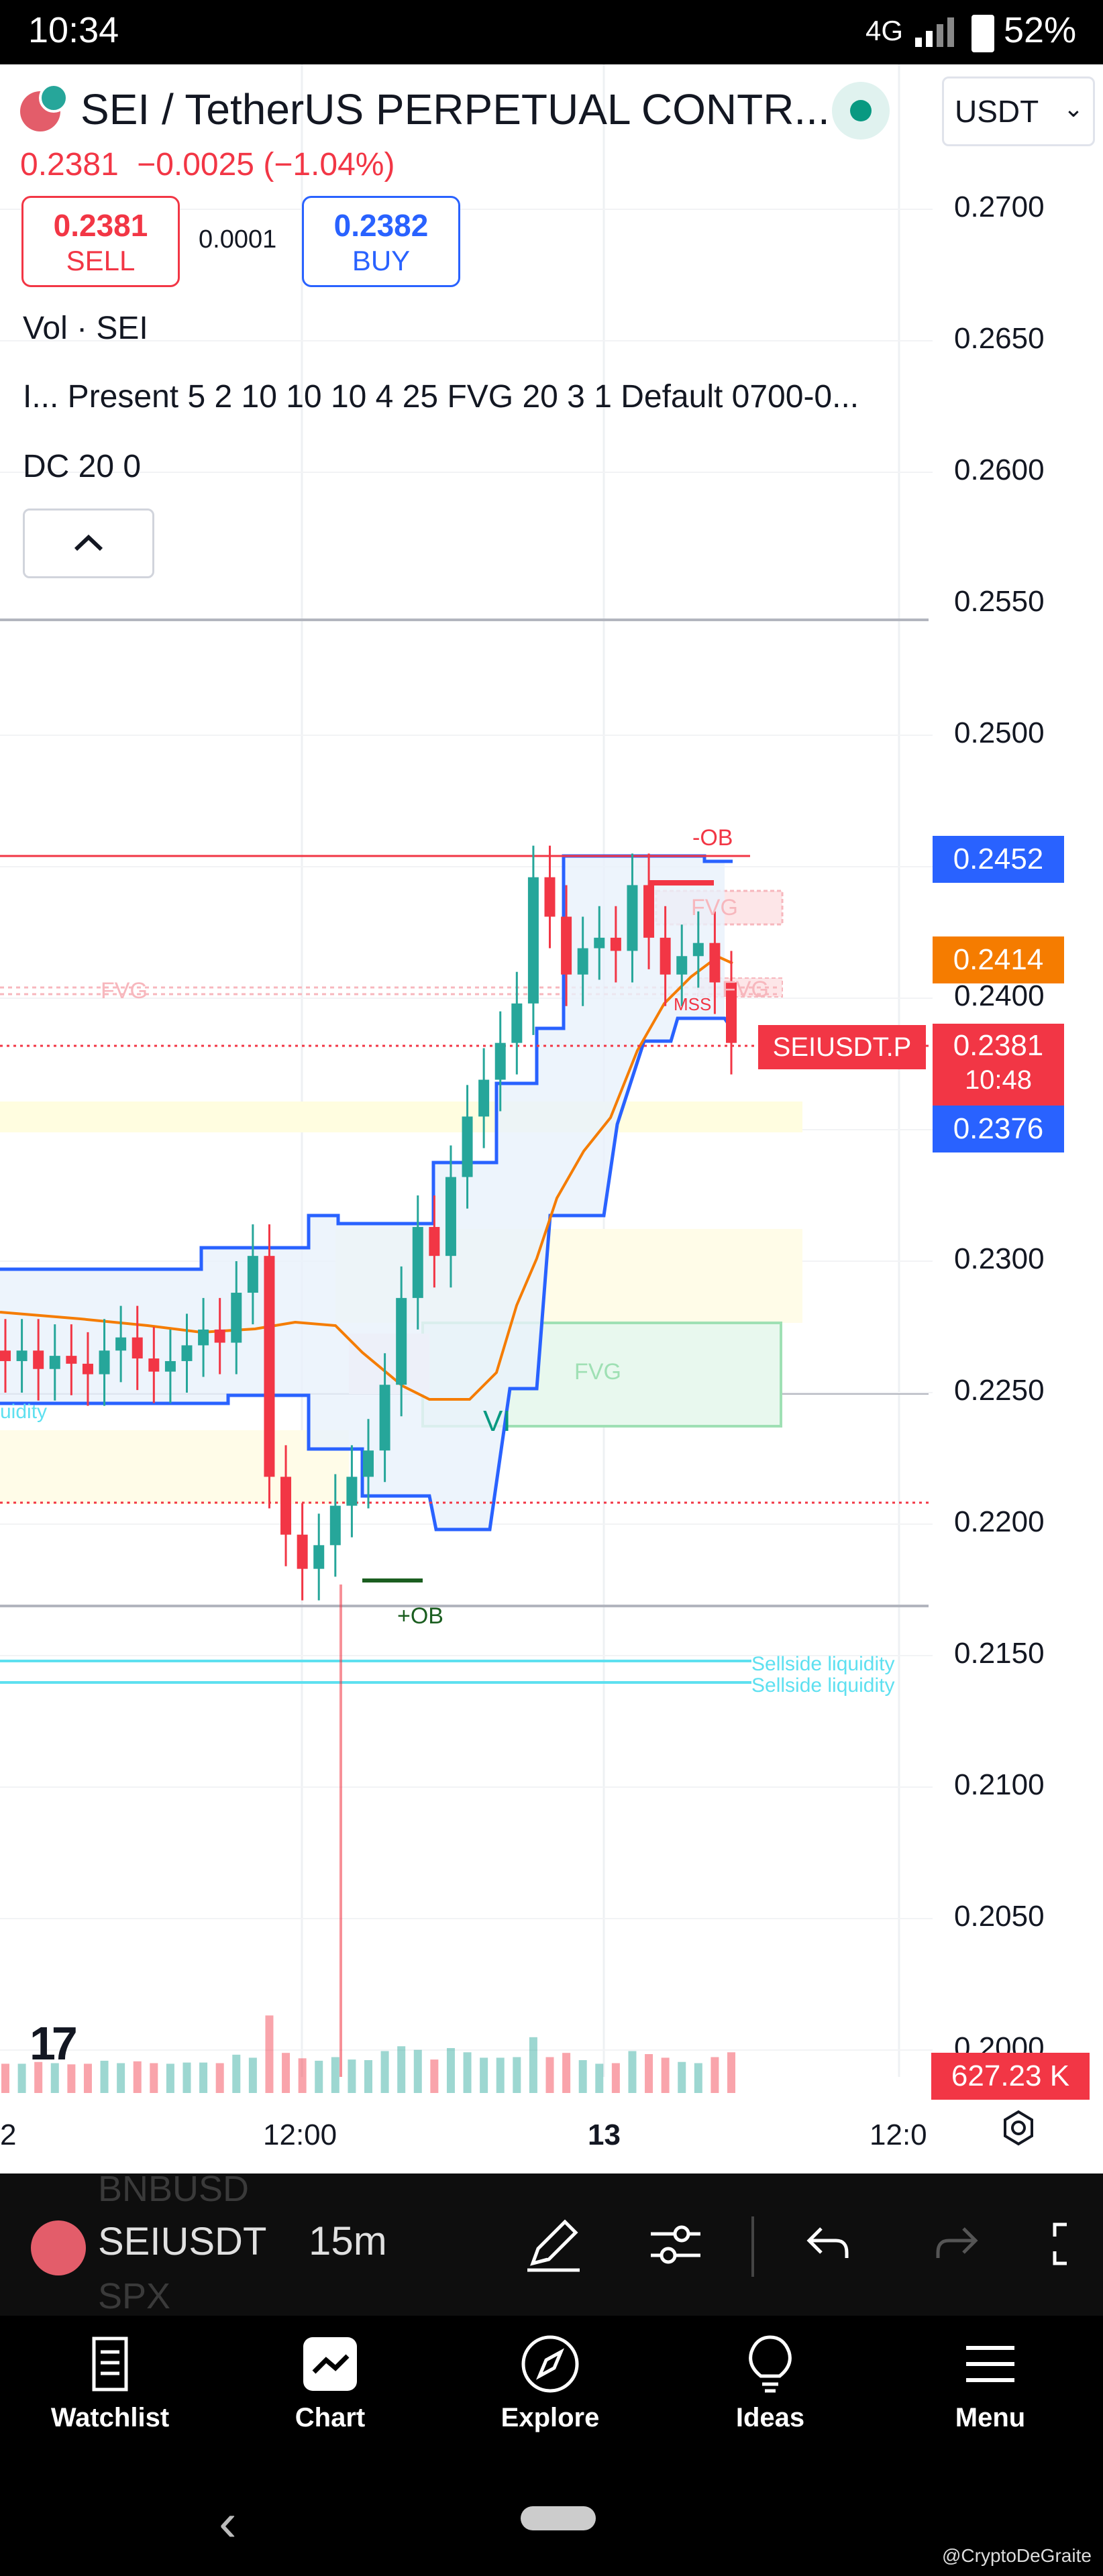 This screenshot has height=2576, width=1103. Describe the element at coordinates (752, 2246) in the screenshot. I see `toolbar-divider` at that location.